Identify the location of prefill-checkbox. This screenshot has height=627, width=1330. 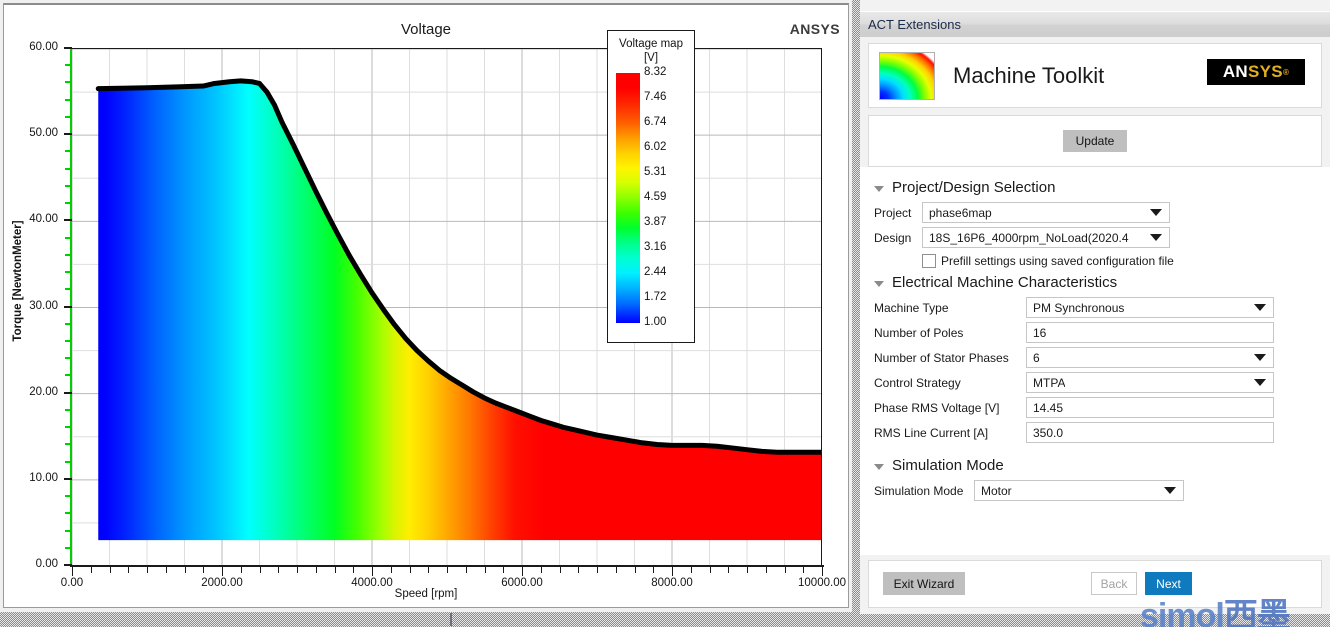
(929, 261).